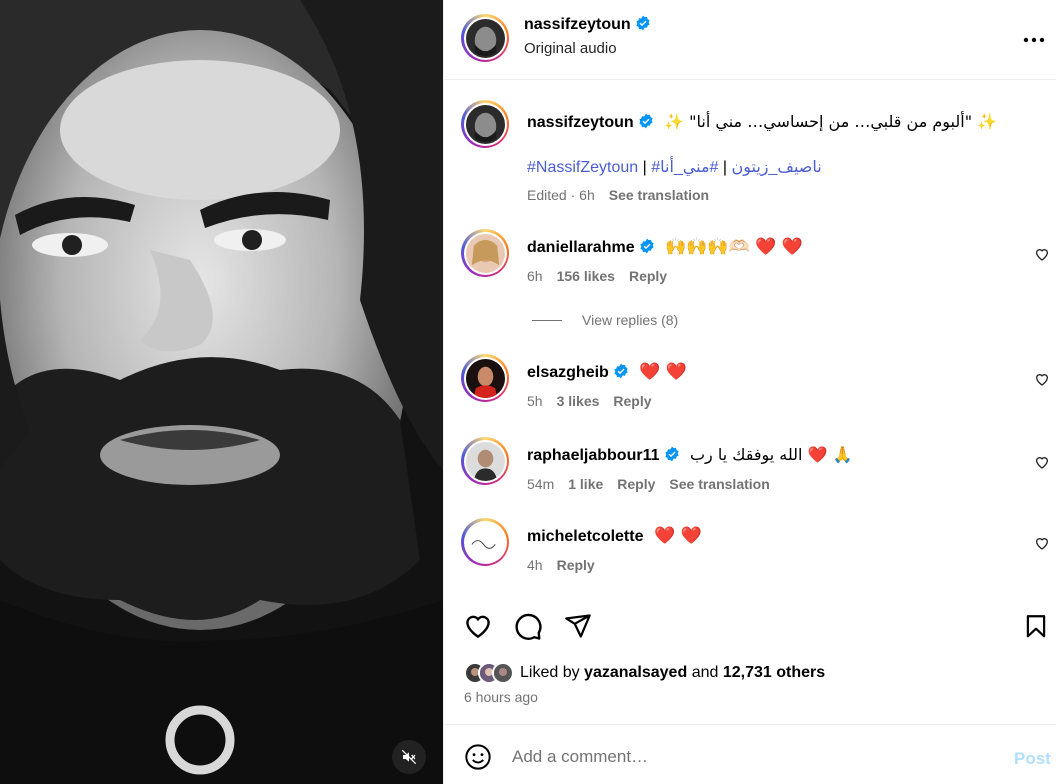  What do you see at coordinates (568, 372) in the screenshot?
I see `commenter-username: elsazgheib` at bounding box center [568, 372].